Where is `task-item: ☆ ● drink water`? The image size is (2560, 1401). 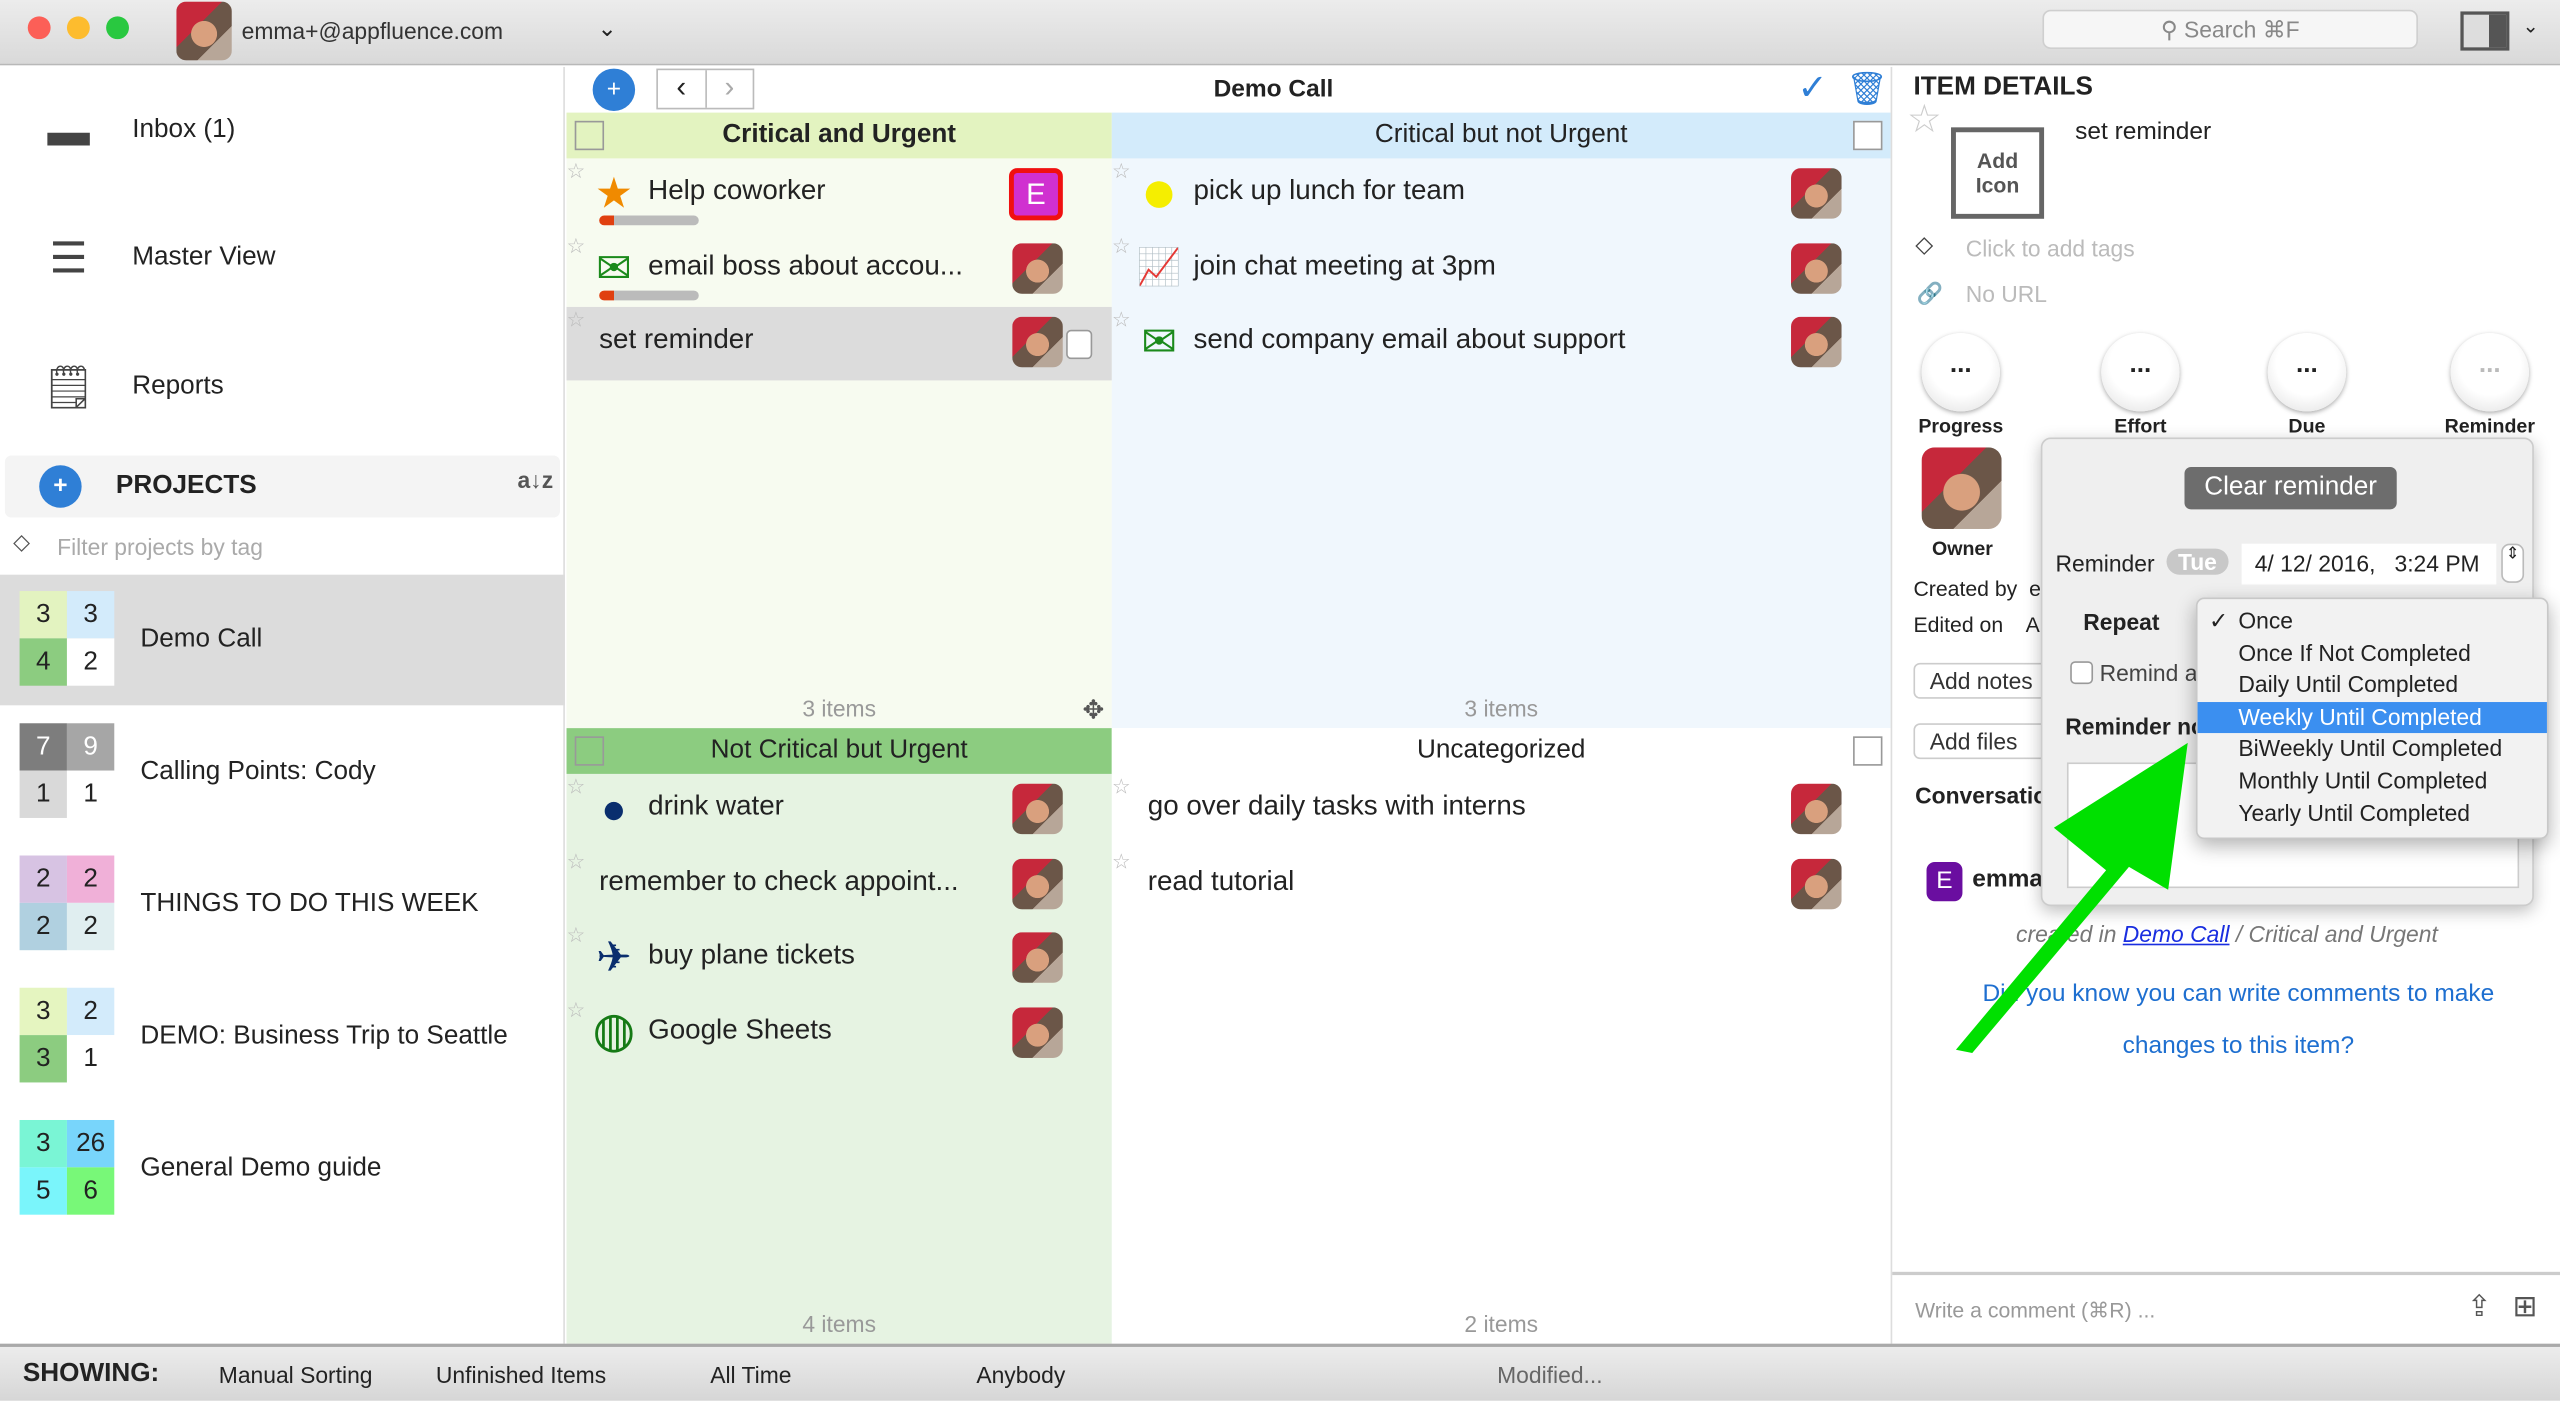 task-item: ☆ ● drink water is located at coordinates (839, 810).